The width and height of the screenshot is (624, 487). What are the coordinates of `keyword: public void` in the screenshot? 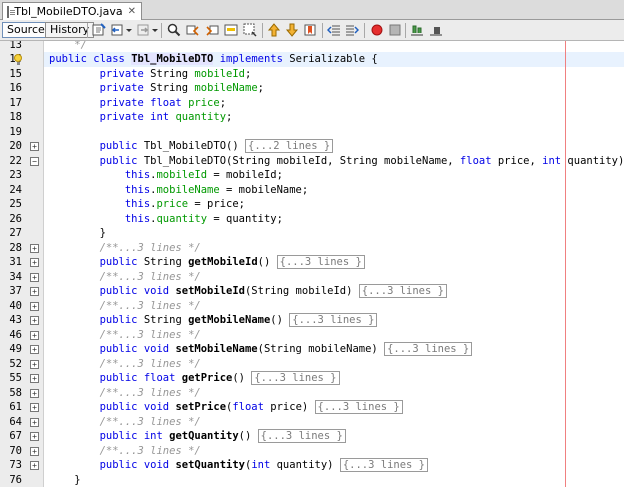 It's located at (137, 349).